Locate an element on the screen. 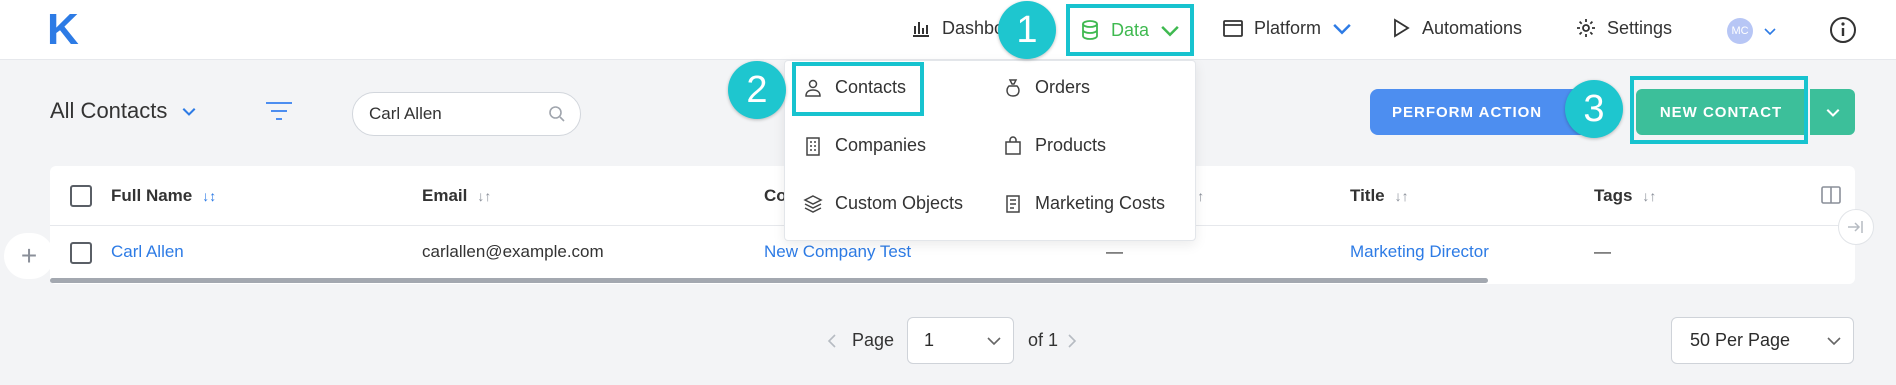  menu-item-marketing-costs: Marketing Costs is located at coordinates (1084, 203).